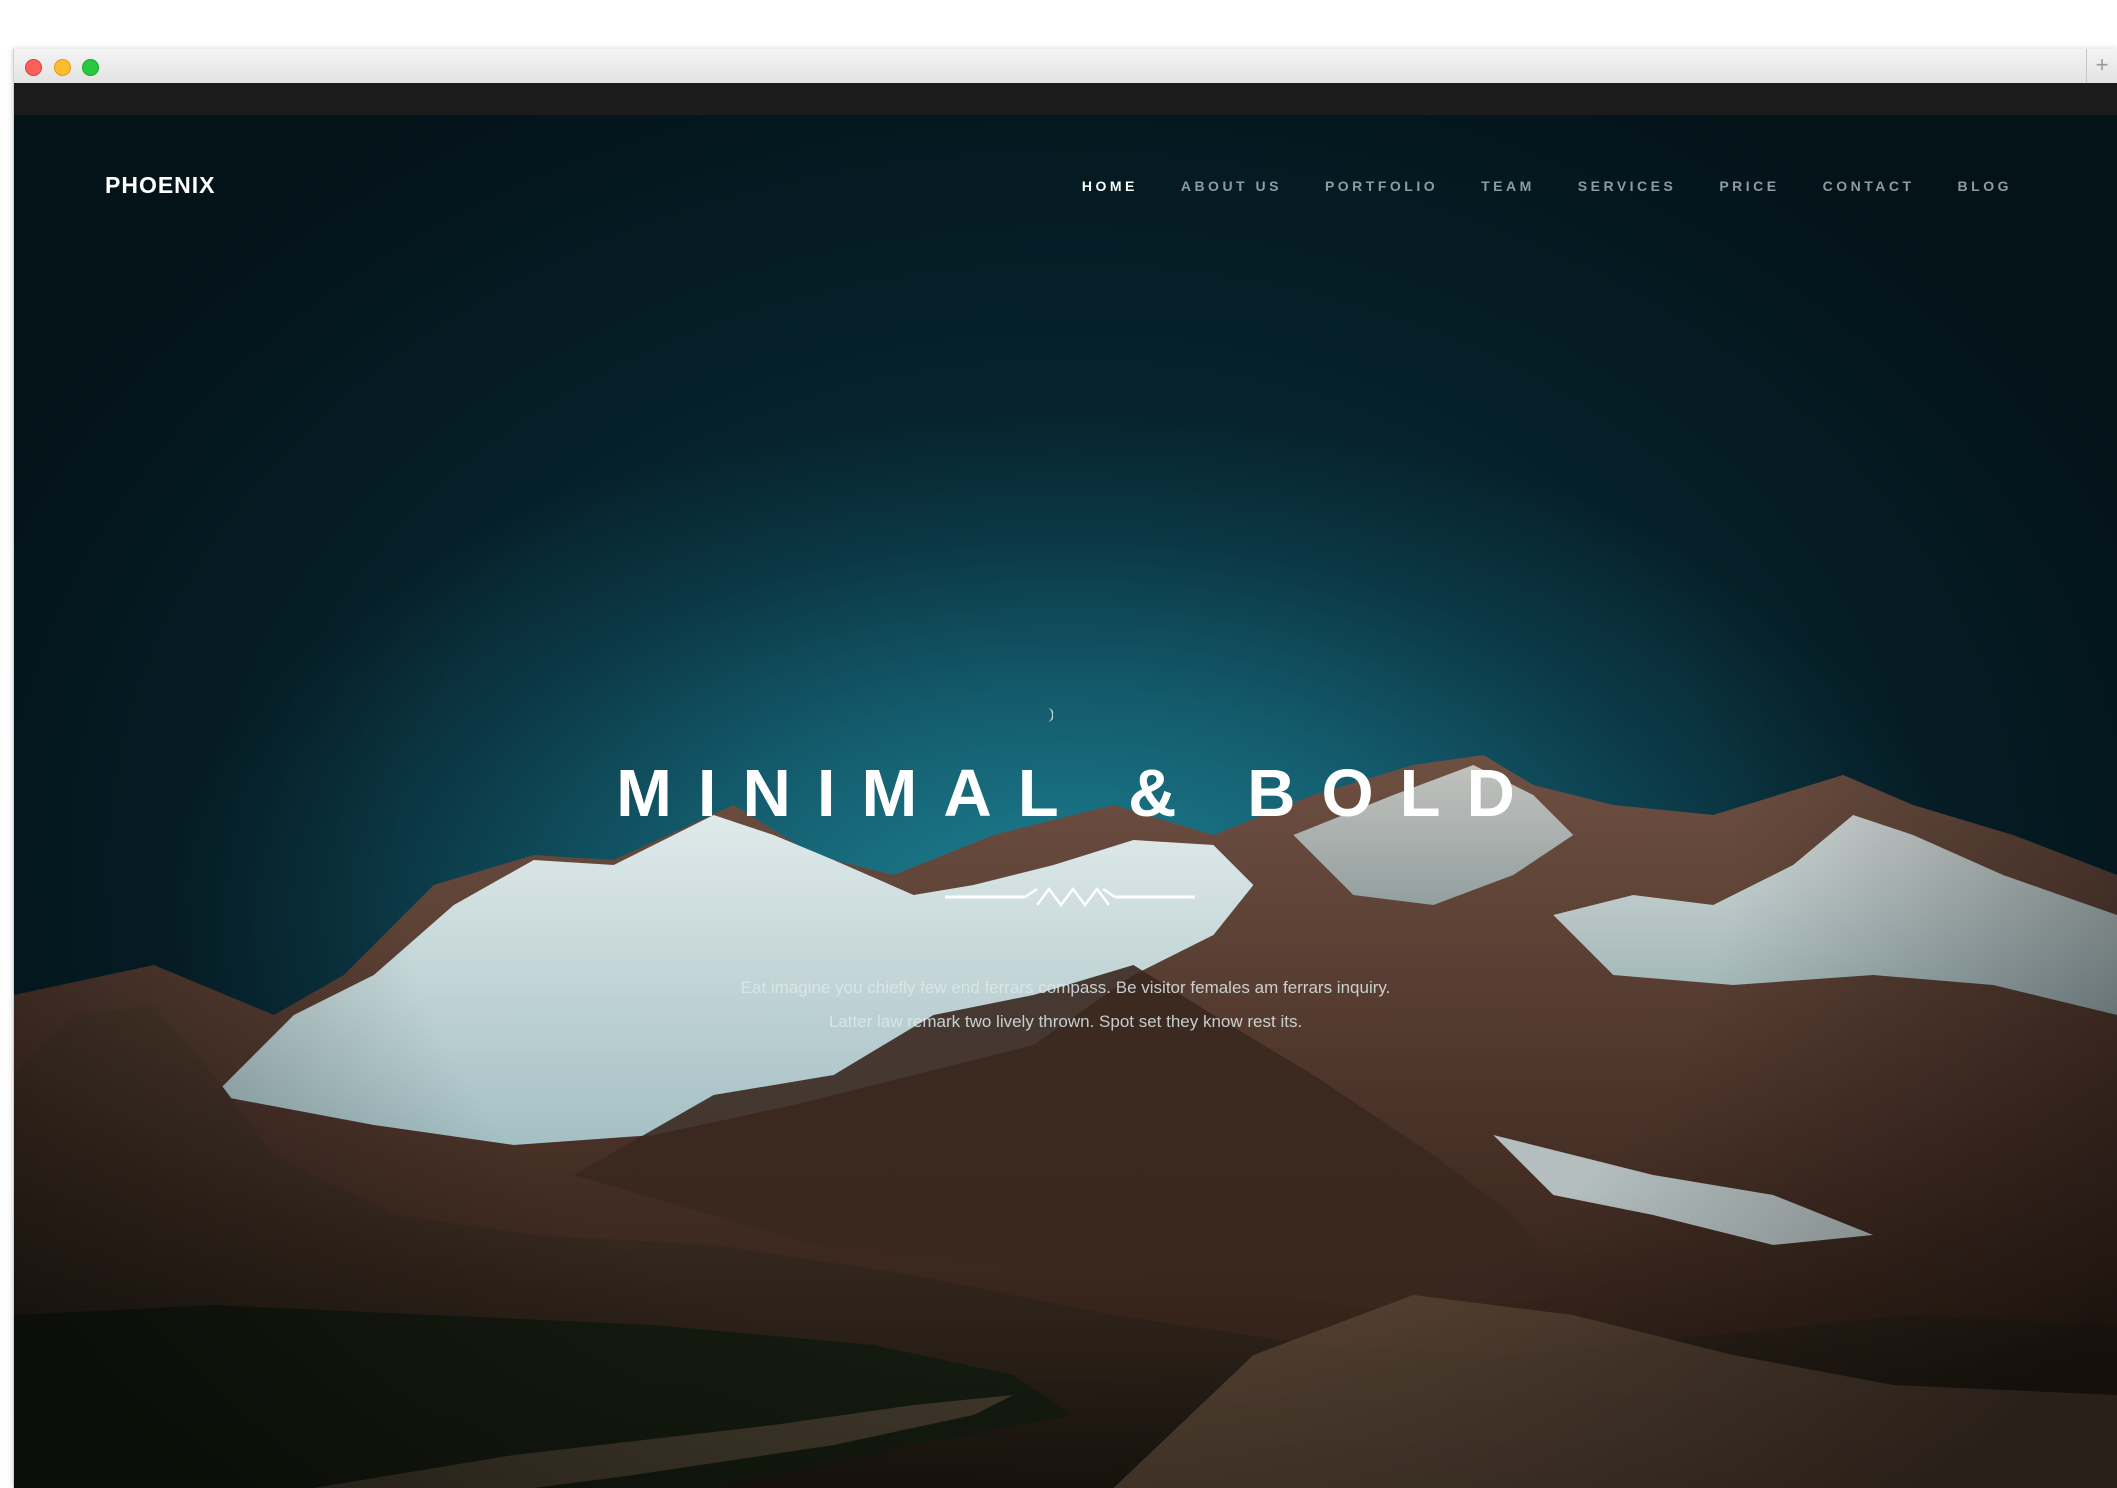  I want to click on nav-item-services: SERVICES, so click(1627, 186).